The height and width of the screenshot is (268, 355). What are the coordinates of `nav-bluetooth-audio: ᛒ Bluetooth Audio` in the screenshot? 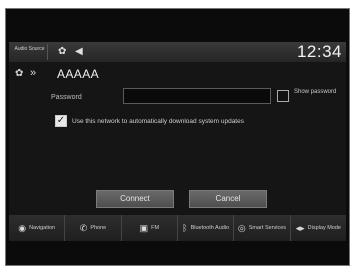 It's located at (206, 228).